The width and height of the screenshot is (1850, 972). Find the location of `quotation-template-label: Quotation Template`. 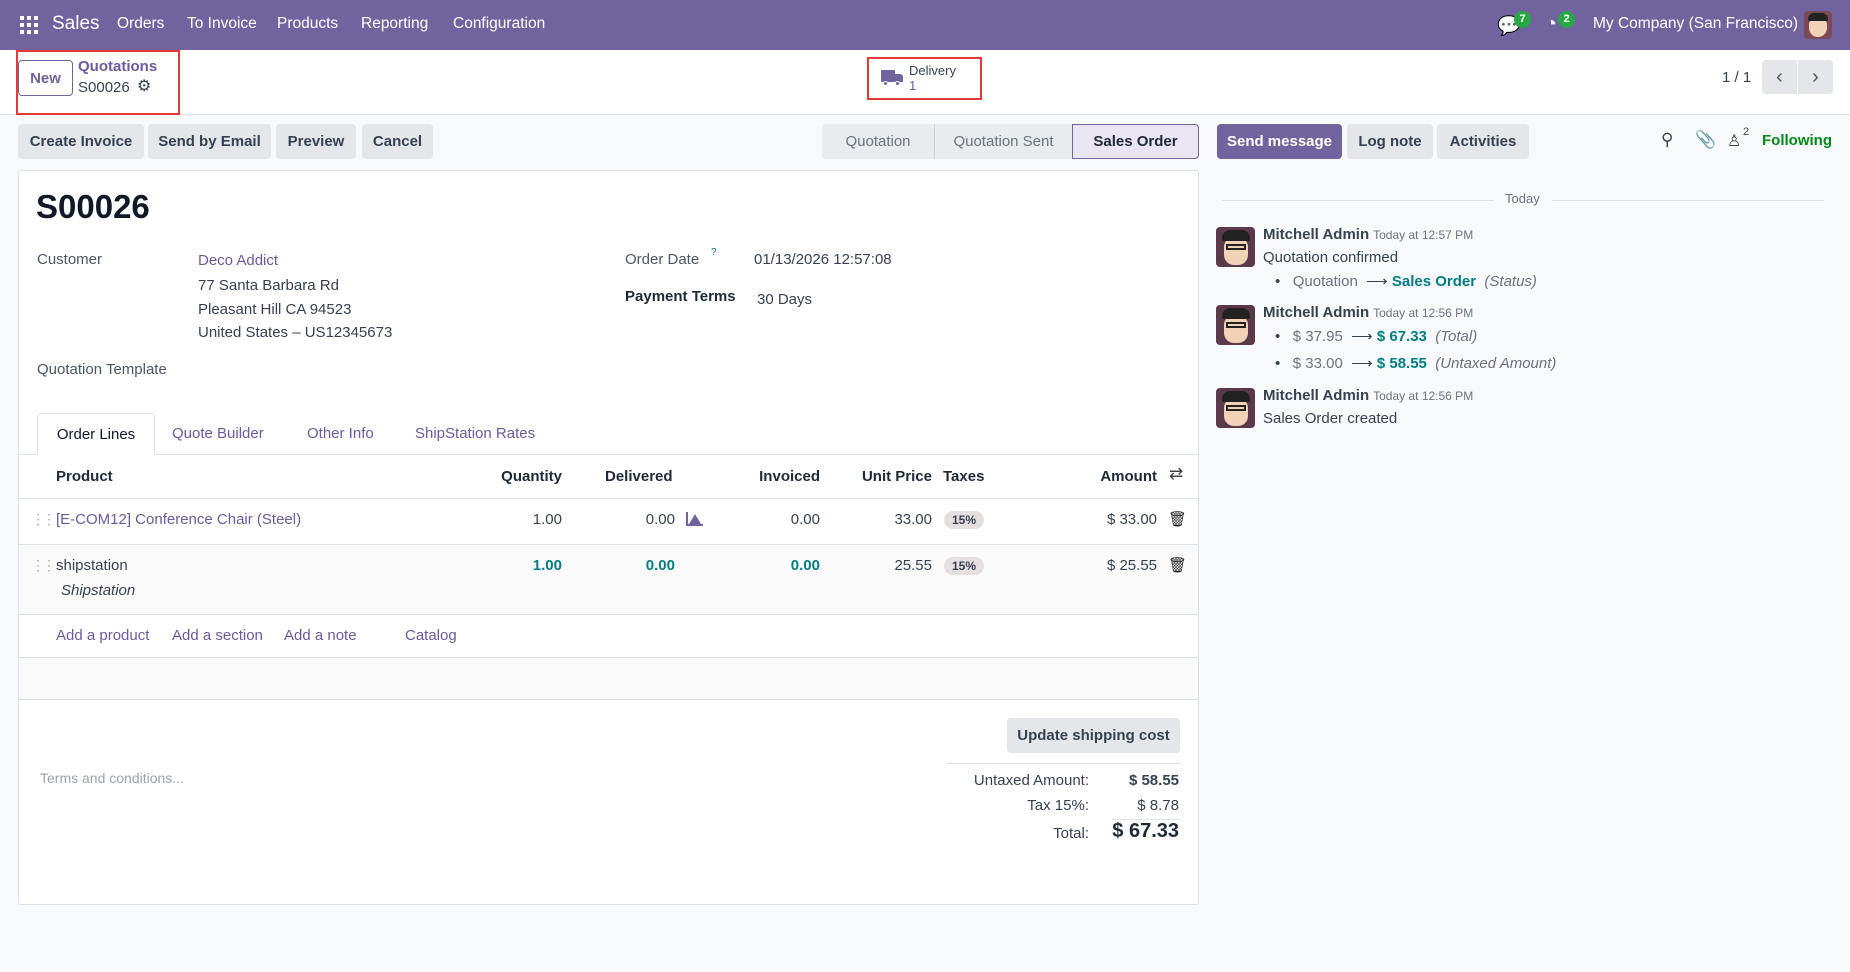

quotation-template-label: Quotation Template is located at coordinates (102, 369).